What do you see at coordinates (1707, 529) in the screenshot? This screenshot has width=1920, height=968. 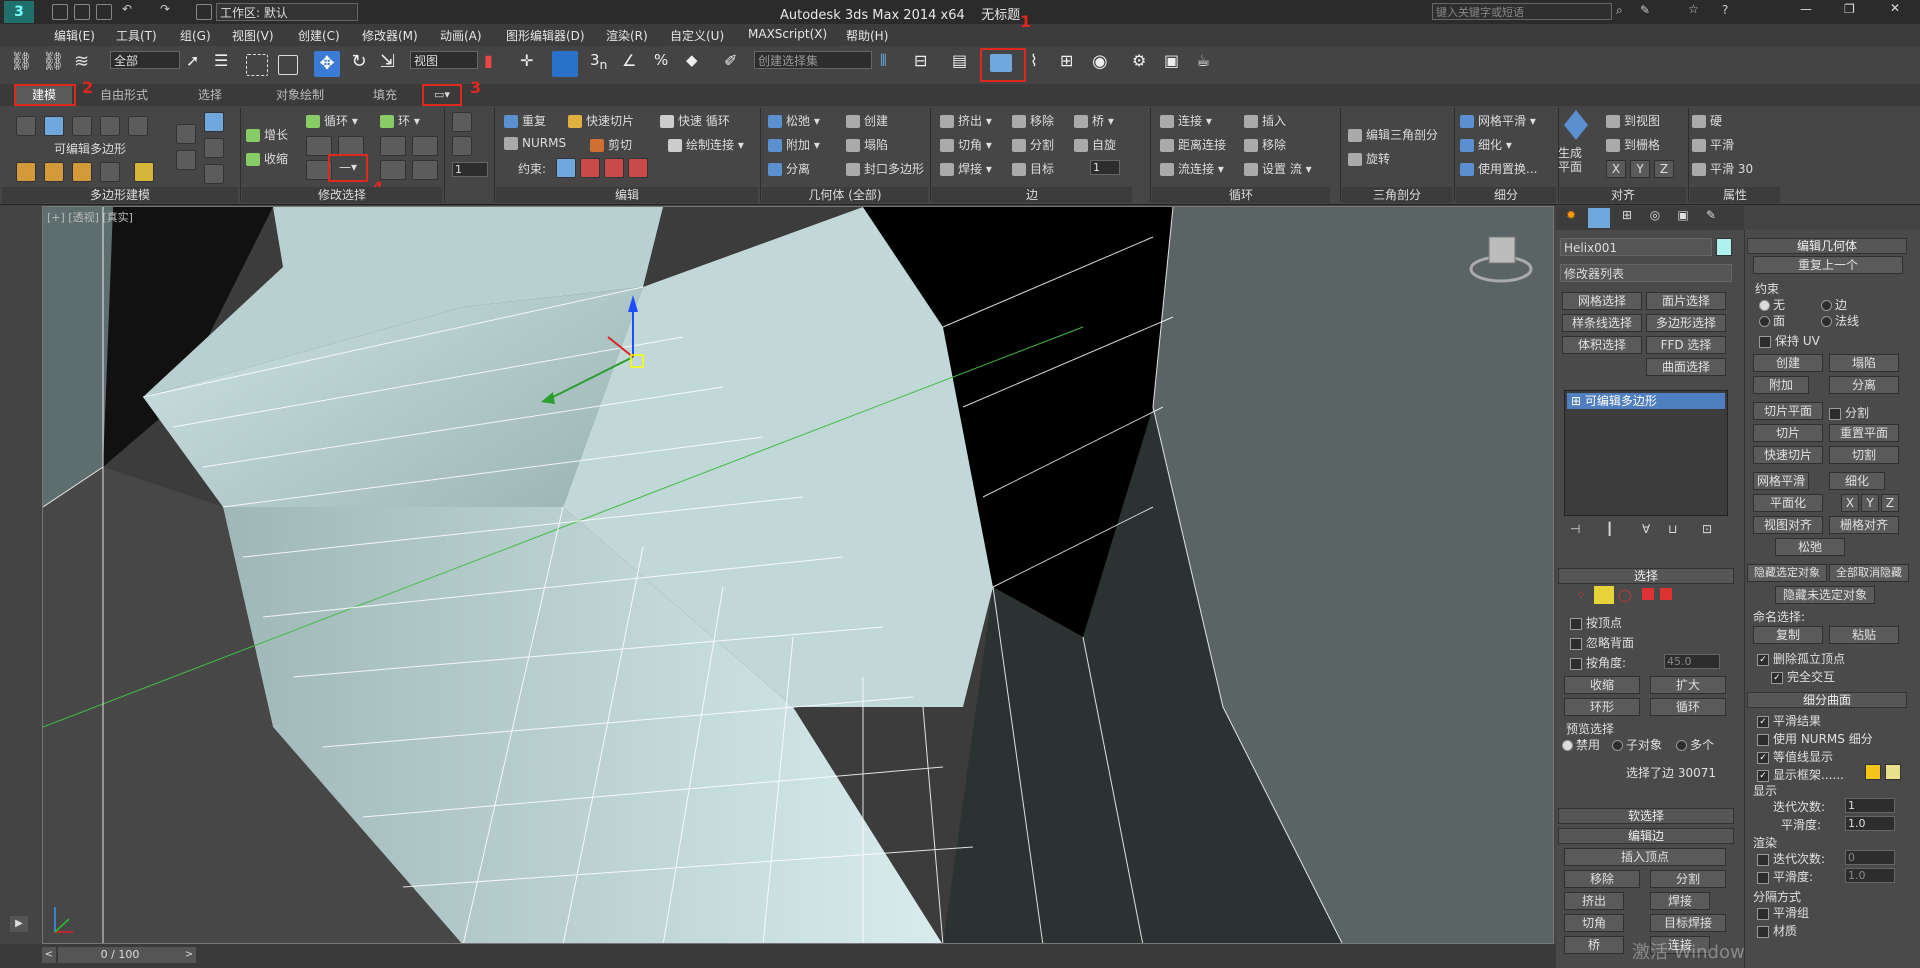 I see `configure-sets-icon: ⊡` at bounding box center [1707, 529].